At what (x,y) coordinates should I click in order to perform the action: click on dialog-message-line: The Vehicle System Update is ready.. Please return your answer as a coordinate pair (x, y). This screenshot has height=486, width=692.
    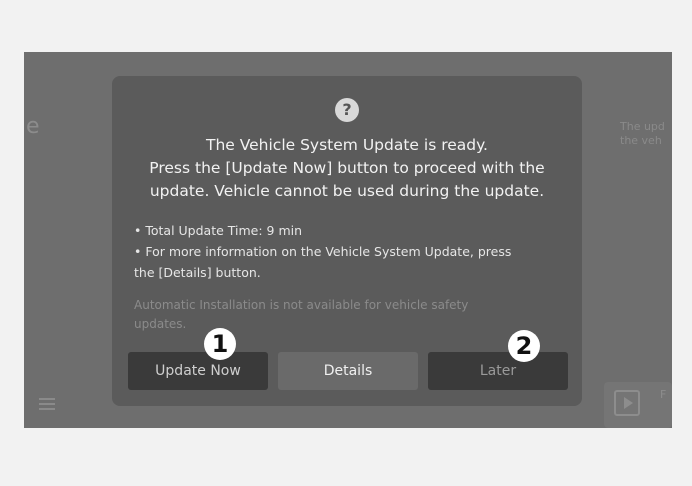
    Looking at the image, I should click on (346, 145).